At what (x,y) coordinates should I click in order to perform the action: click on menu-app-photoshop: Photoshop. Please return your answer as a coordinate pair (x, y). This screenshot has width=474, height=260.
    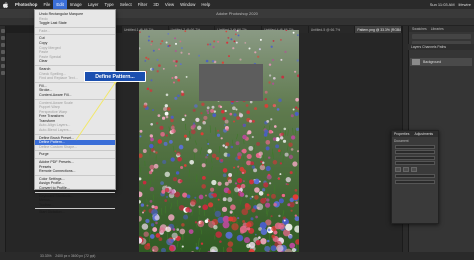
    Looking at the image, I should click on (26, 4).